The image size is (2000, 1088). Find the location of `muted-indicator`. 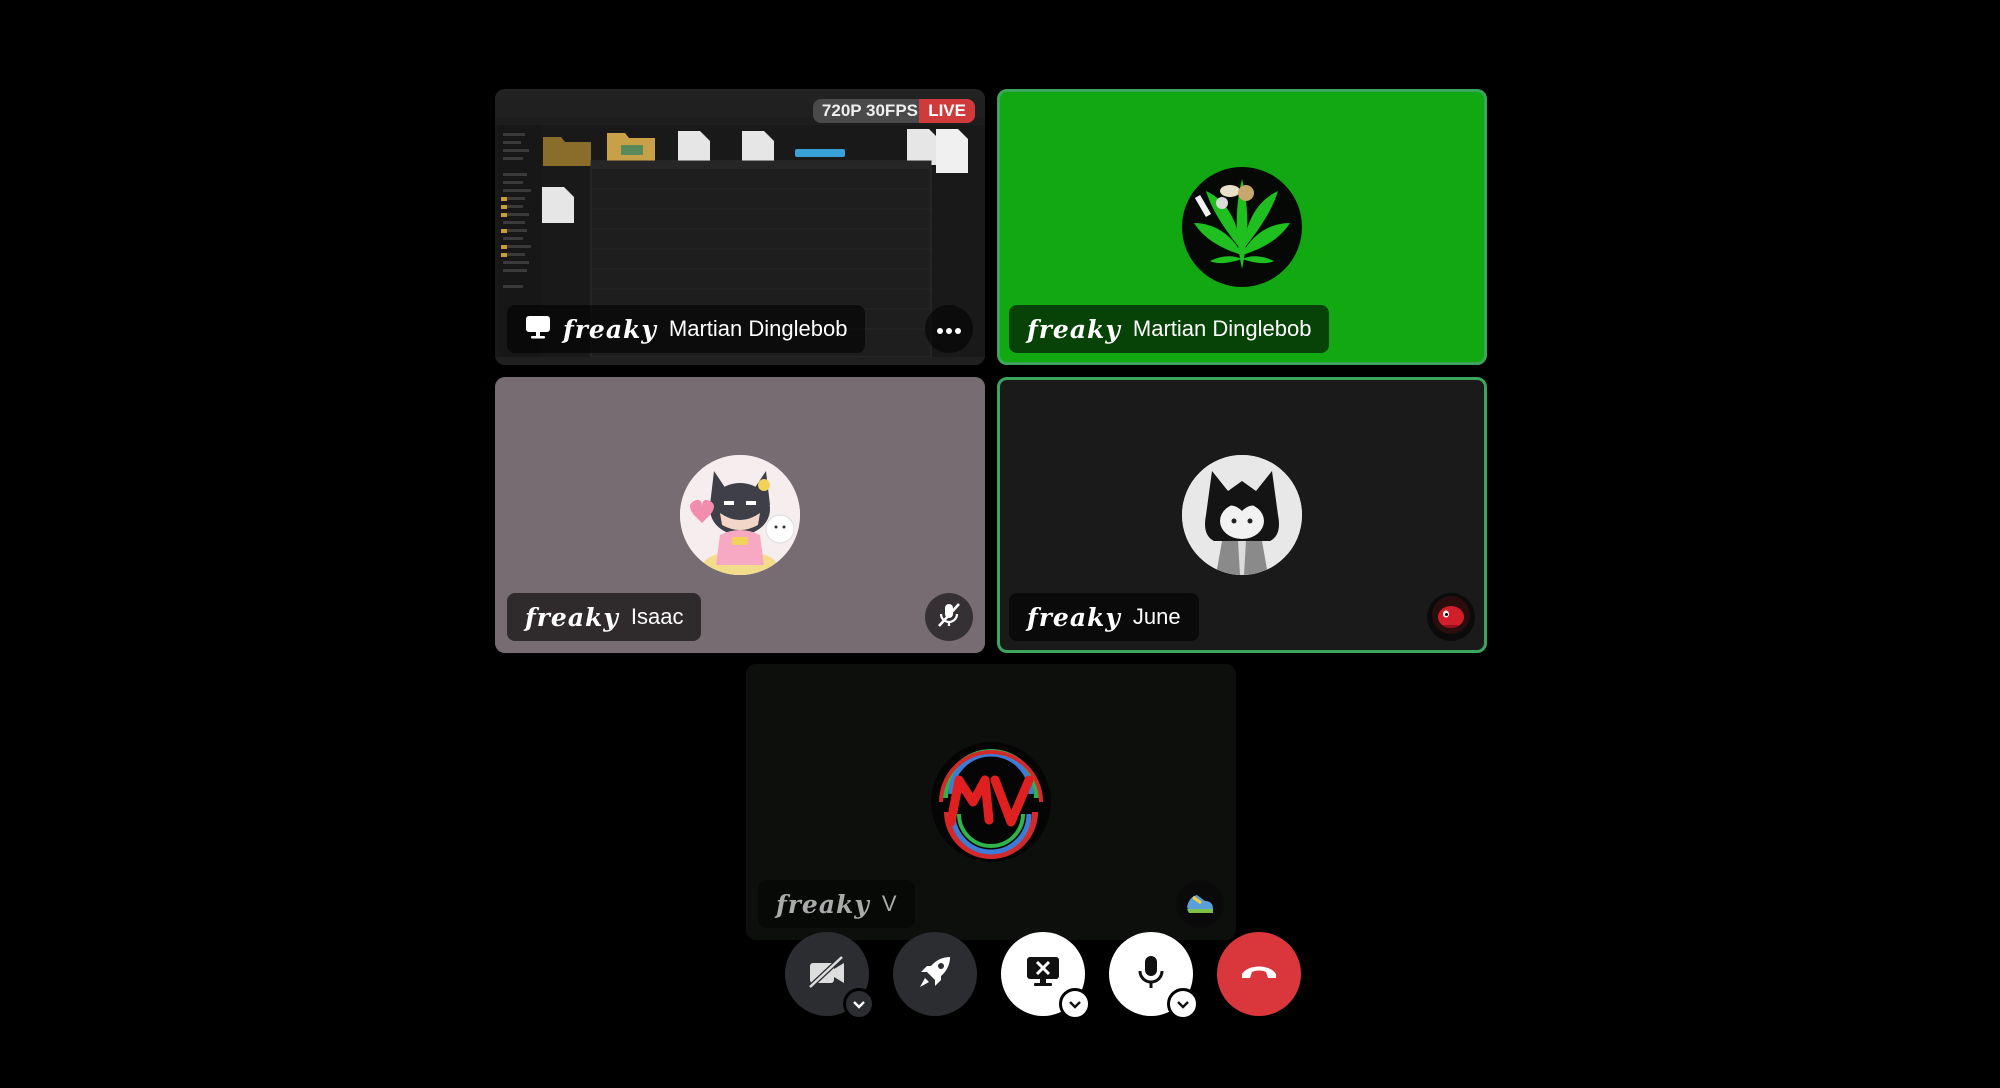

muted-indicator is located at coordinates (949, 617).